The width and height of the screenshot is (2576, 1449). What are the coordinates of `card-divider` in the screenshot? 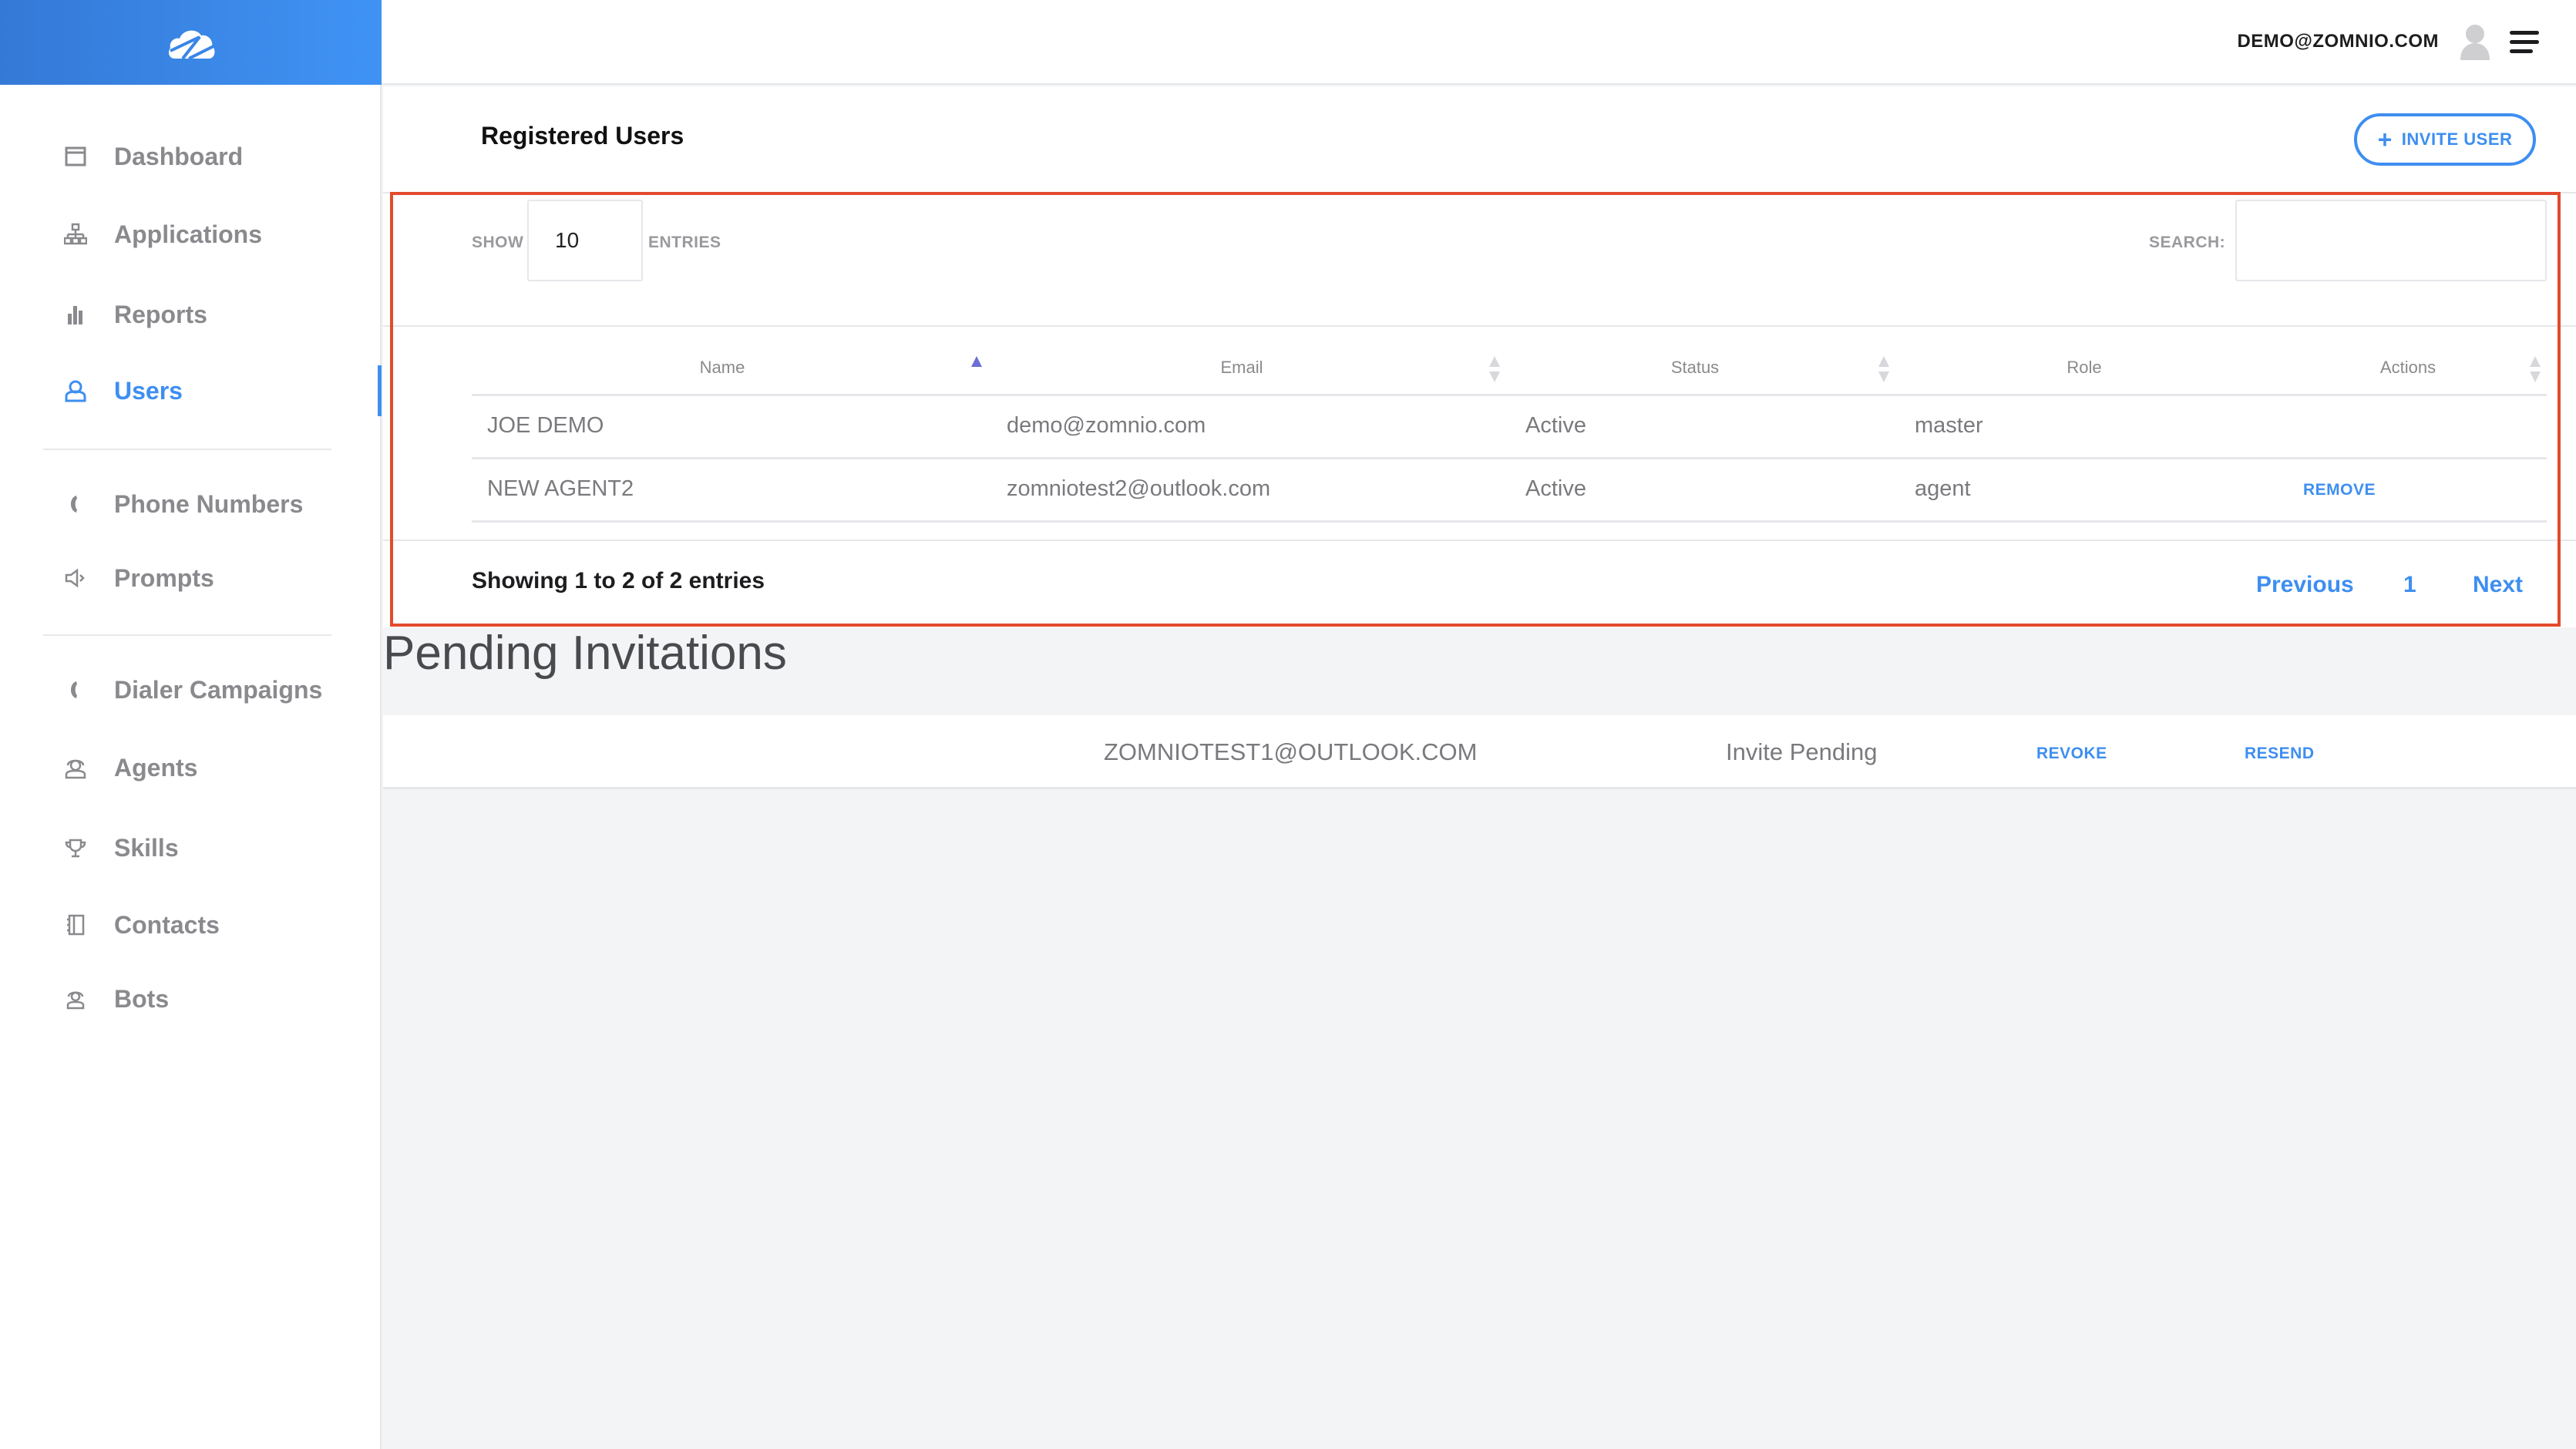 It's located at (1479, 192).